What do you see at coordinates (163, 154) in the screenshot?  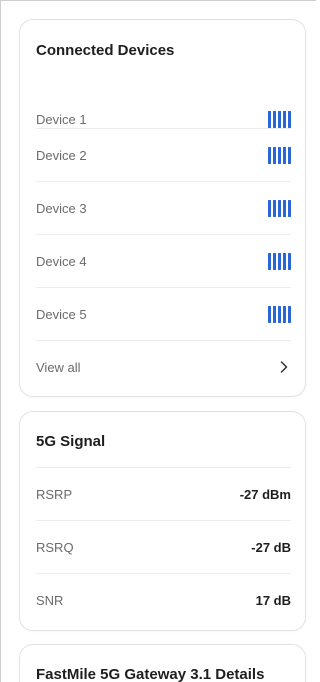 I see `device-row-2: Device 2` at bounding box center [163, 154].